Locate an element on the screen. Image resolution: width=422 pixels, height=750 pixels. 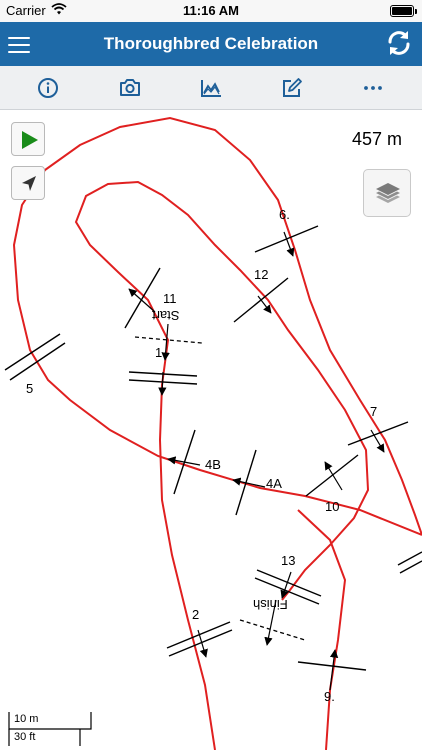
status-time: 11:16 AM is located at coordinates (211, 10).